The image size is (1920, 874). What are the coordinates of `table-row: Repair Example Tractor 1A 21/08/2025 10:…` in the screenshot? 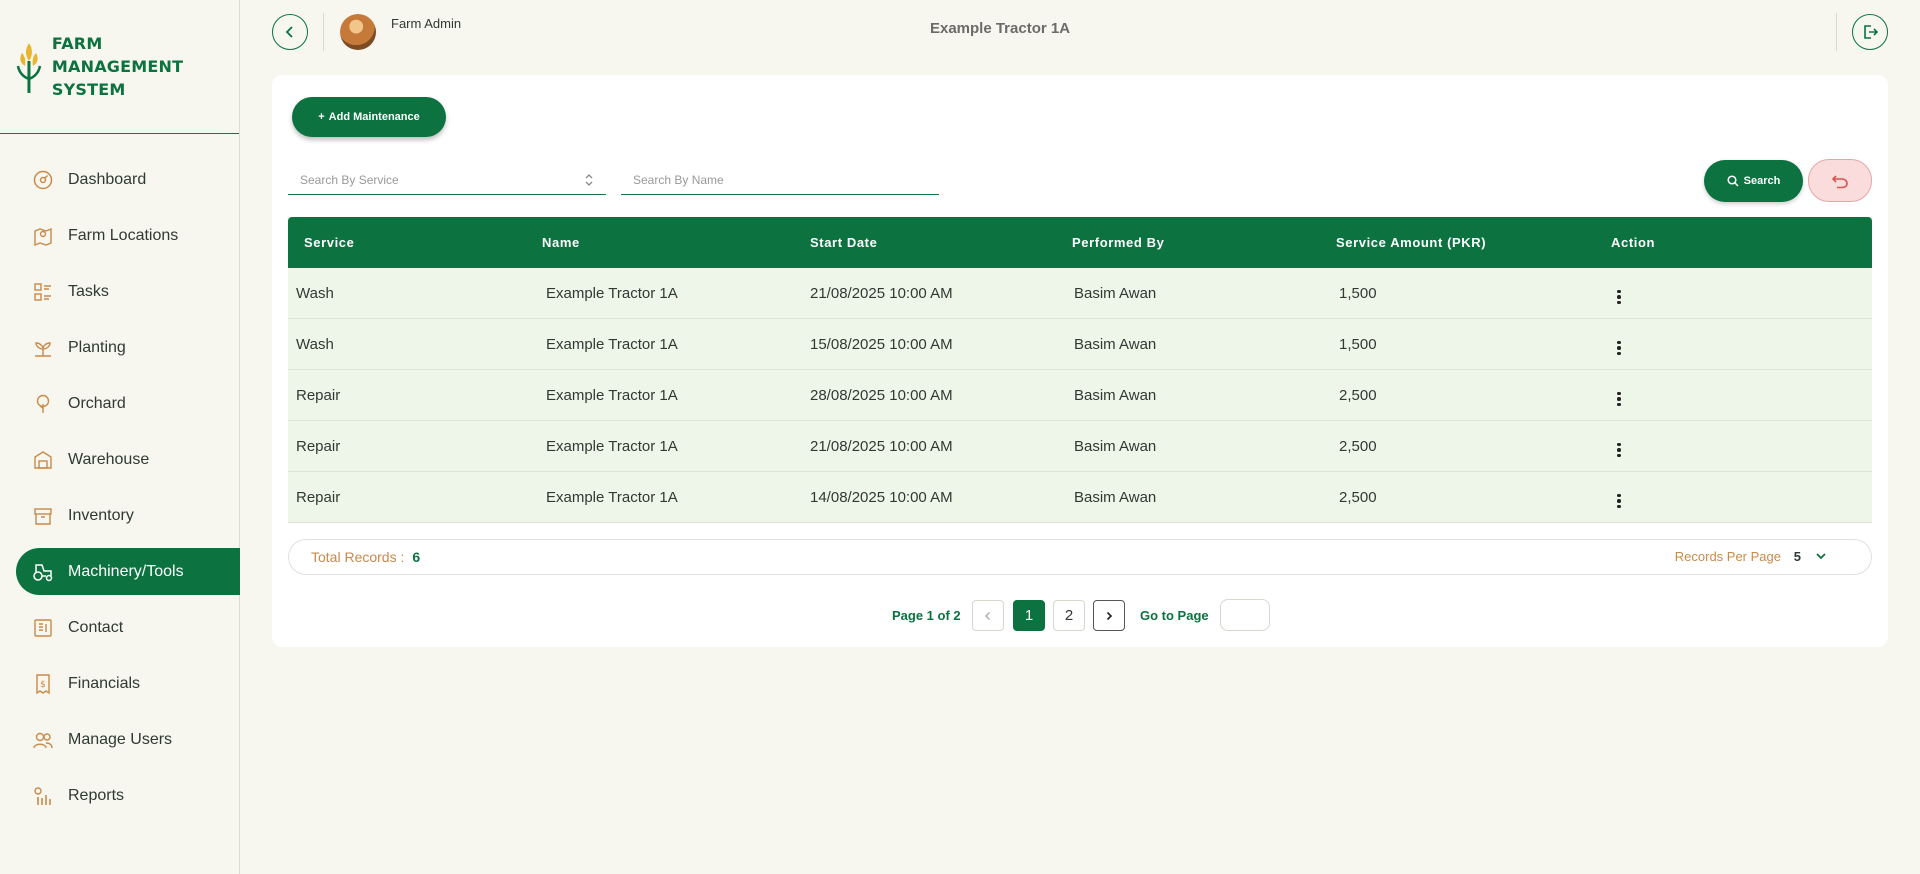 It's located at (1080, 446).